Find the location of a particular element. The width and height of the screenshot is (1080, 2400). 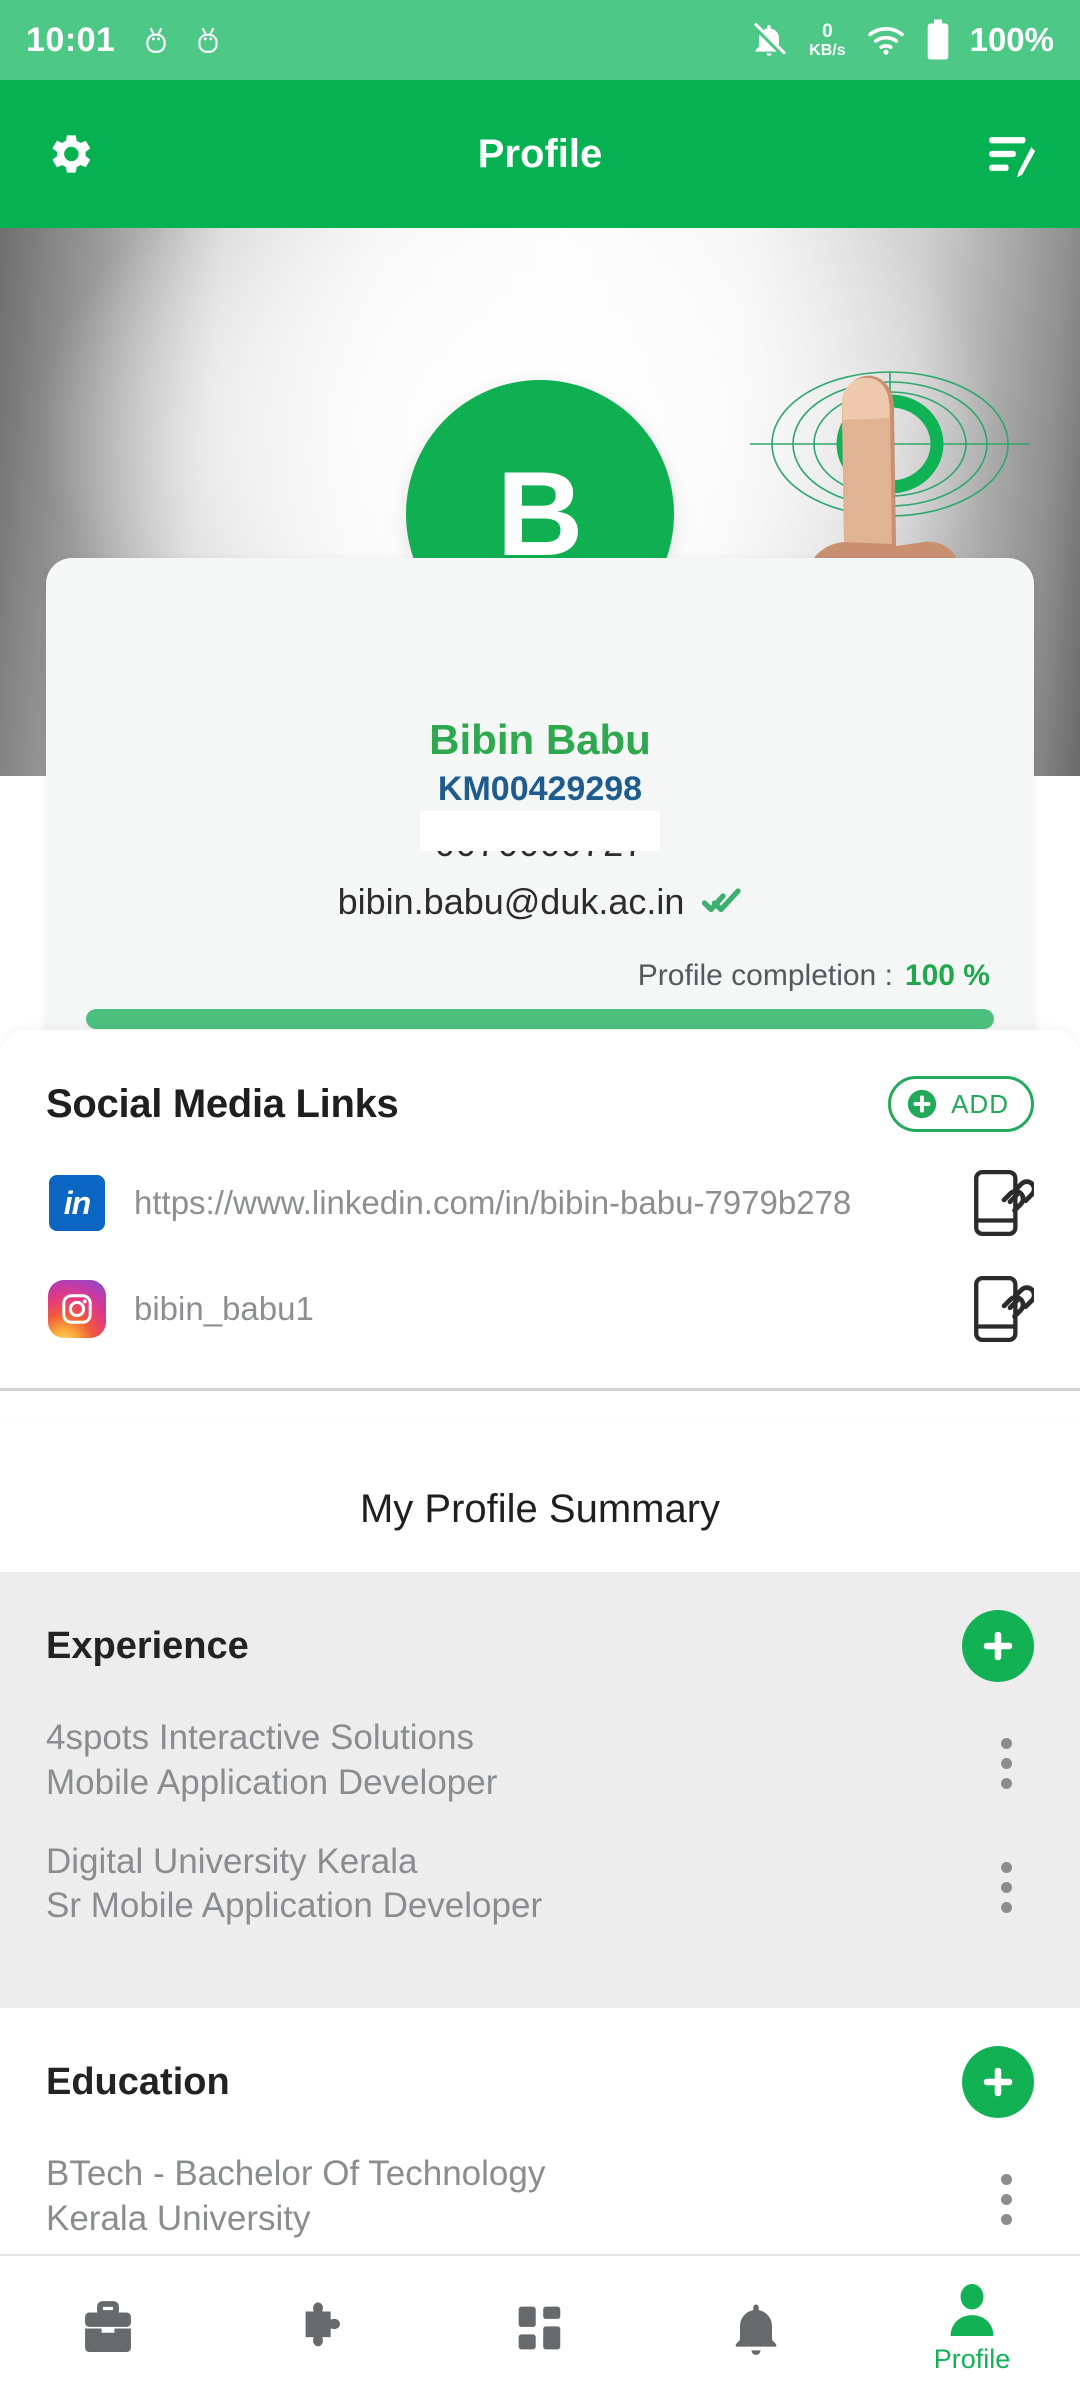

add-experience-button is located at coordinates (998, 1646).